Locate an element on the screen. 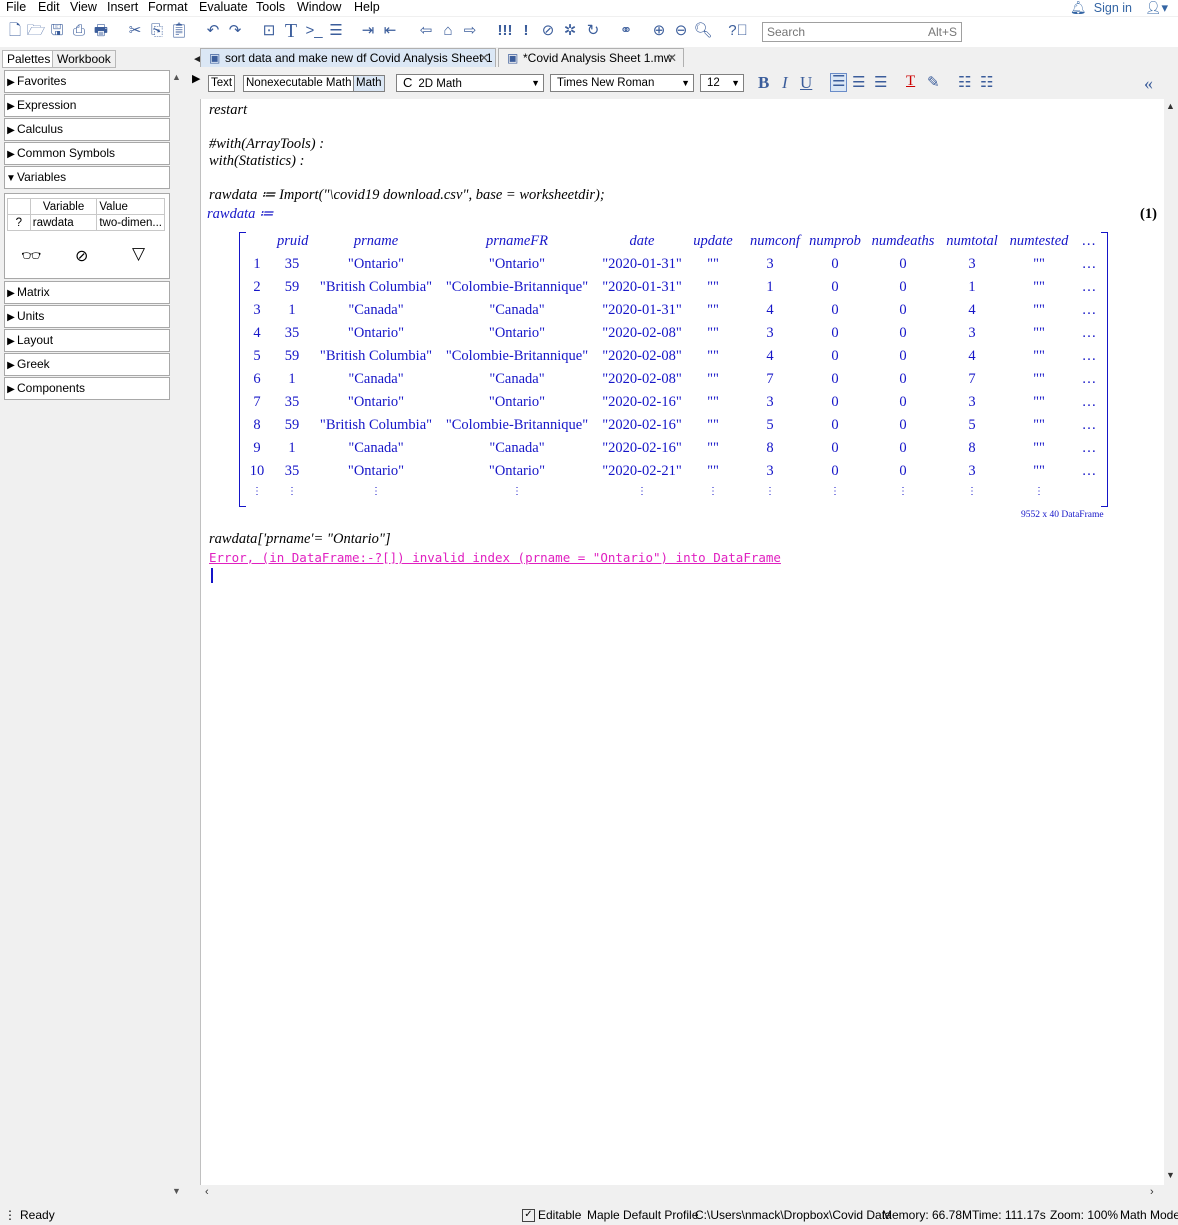 The width and height of the screenshot is (1178, 1225). font-select: Times New Roman ▼ is located at coordinates (622, 83).